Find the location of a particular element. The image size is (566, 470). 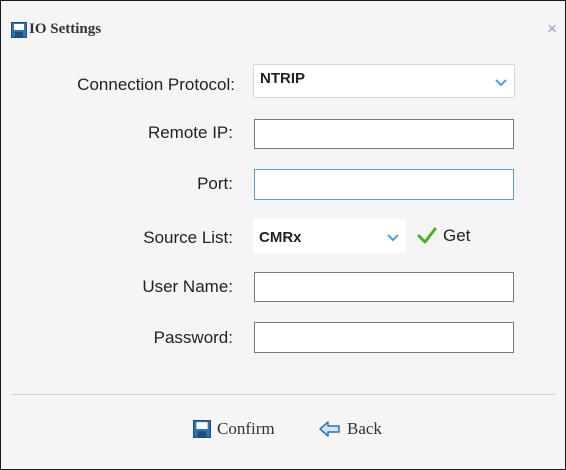

connection-protocol-value: NTRIP is located at coordinates (282, 78).